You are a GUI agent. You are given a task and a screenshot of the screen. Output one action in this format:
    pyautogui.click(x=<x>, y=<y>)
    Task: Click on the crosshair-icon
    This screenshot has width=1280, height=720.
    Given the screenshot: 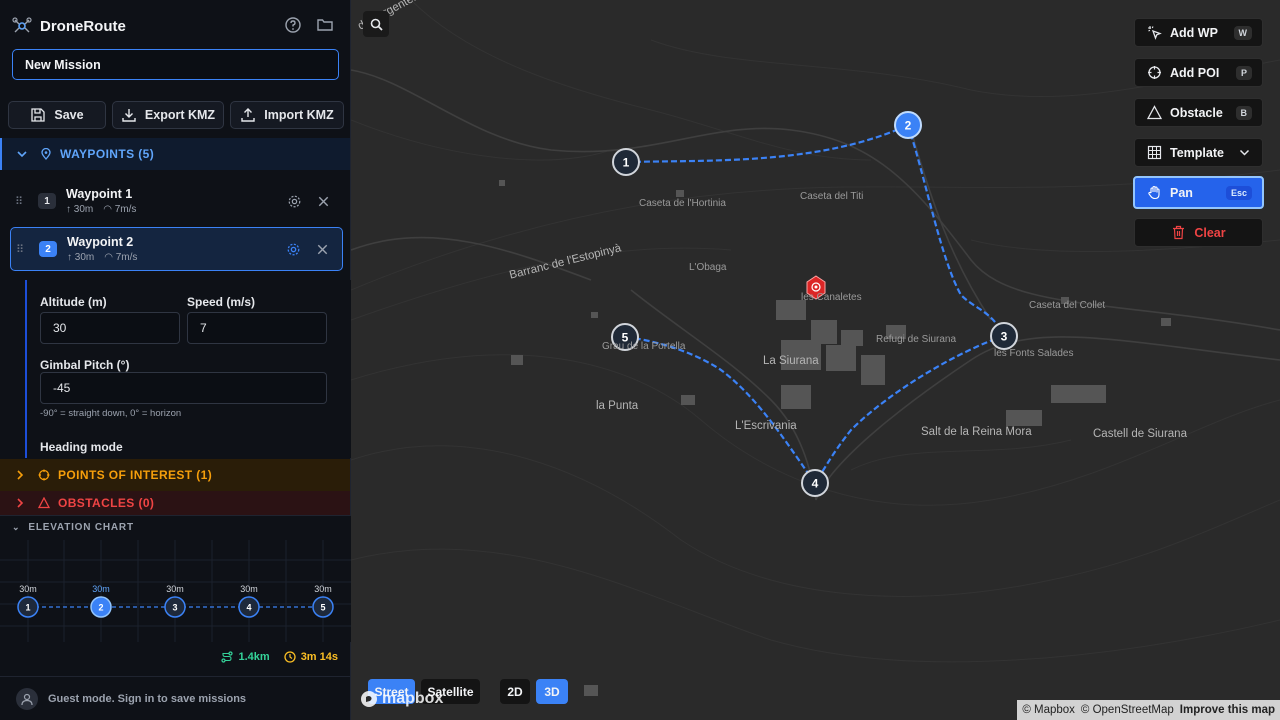 What is the action you would take?
    pyautogui.click(x=1154, y=72)
    